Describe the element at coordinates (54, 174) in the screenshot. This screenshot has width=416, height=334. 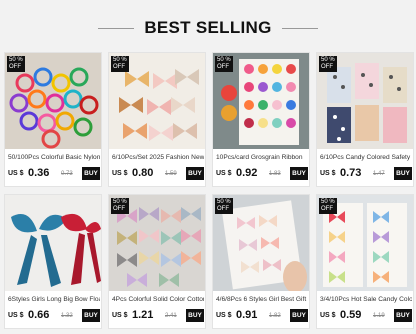
I see `price-row: US $ 0.36 0.73 BUY` at that location.